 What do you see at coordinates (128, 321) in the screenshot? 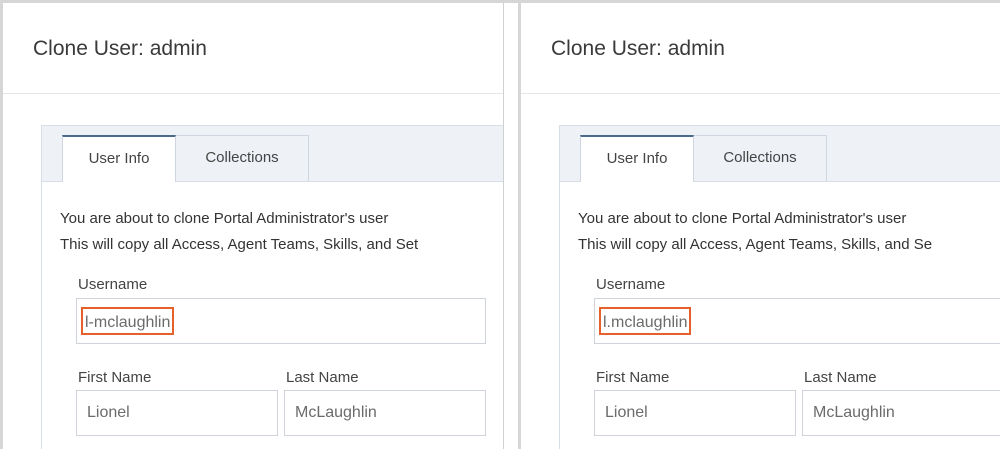
I see `username-value-highlight: l-mclaughlin` at bounding box center [128, 321].